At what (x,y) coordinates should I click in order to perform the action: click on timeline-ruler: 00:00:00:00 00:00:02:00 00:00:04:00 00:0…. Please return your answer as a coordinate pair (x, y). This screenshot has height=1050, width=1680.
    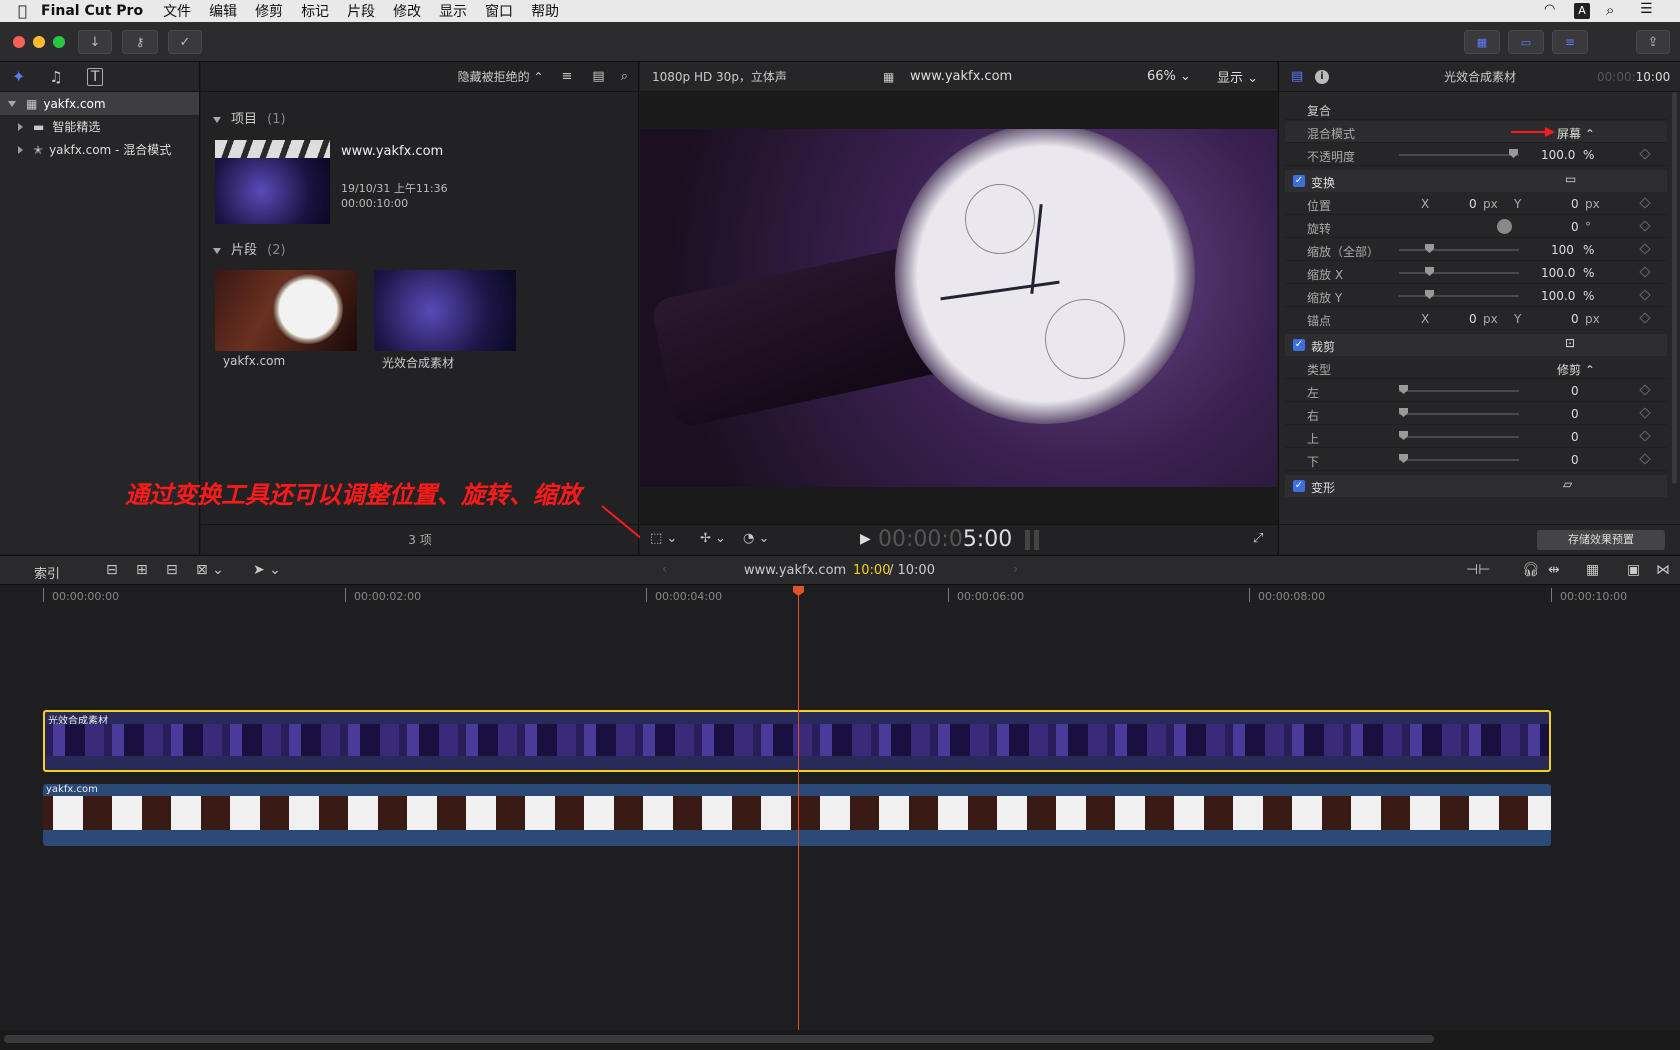
    Looking at the image, I should click on (840, 596).